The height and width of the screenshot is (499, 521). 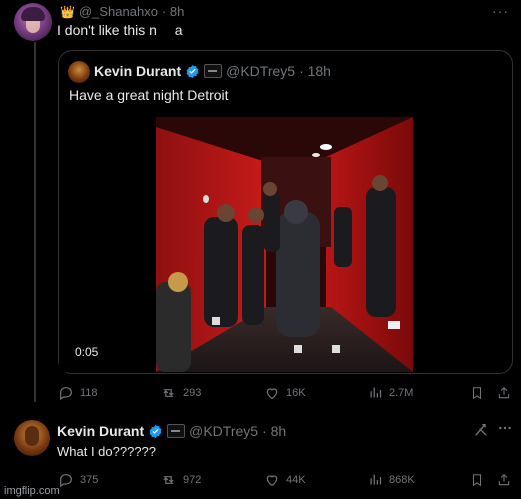 What do you see at coordinates (192, 480) in the screenshot?
I see `retweet-count: 972` at bounding box center [192, 480].